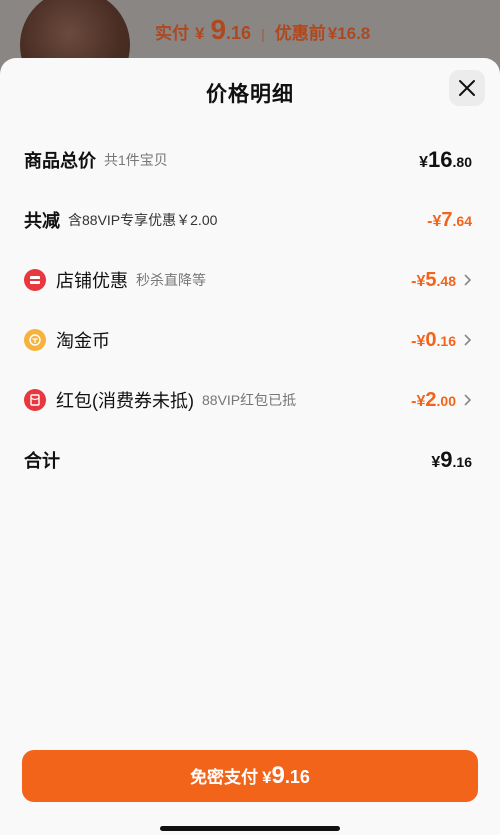 The height and width of the screenshot is (835, 500). What do you see at coordinates (60, 161) in the screenshot?
I see `goods-total-label: 商品总价` at bounding box center [60, 161].